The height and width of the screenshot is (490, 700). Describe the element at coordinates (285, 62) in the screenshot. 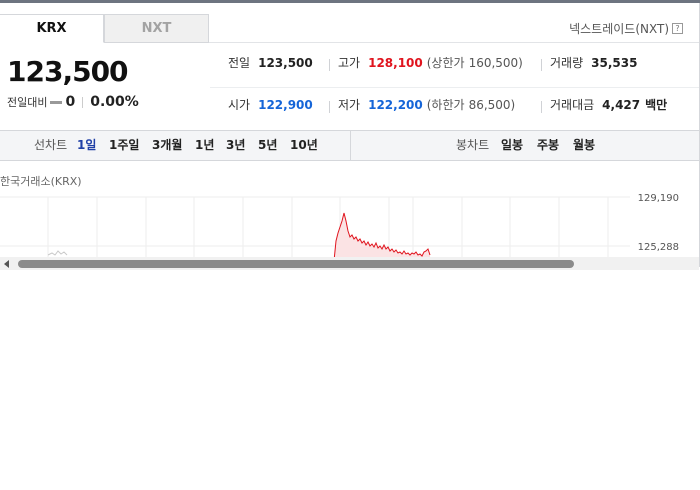

I see `info-value: 123,500` at that location.